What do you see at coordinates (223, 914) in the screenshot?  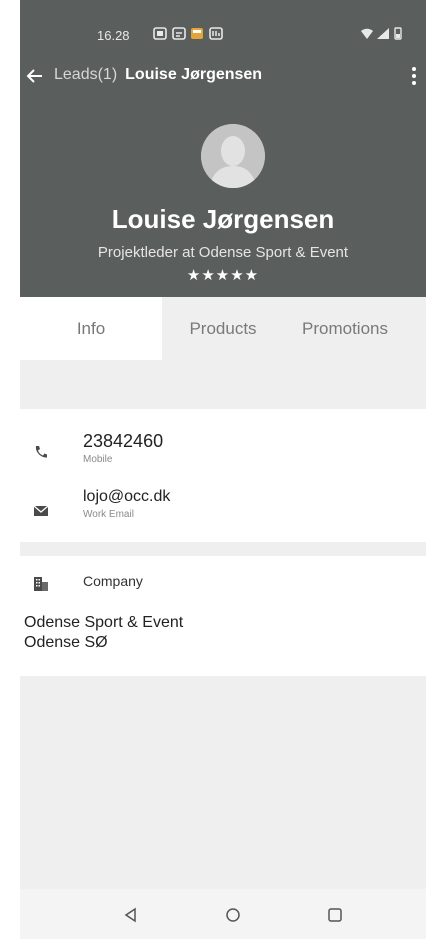 I see `system-nav-bar` at bounding box center [223, 914].